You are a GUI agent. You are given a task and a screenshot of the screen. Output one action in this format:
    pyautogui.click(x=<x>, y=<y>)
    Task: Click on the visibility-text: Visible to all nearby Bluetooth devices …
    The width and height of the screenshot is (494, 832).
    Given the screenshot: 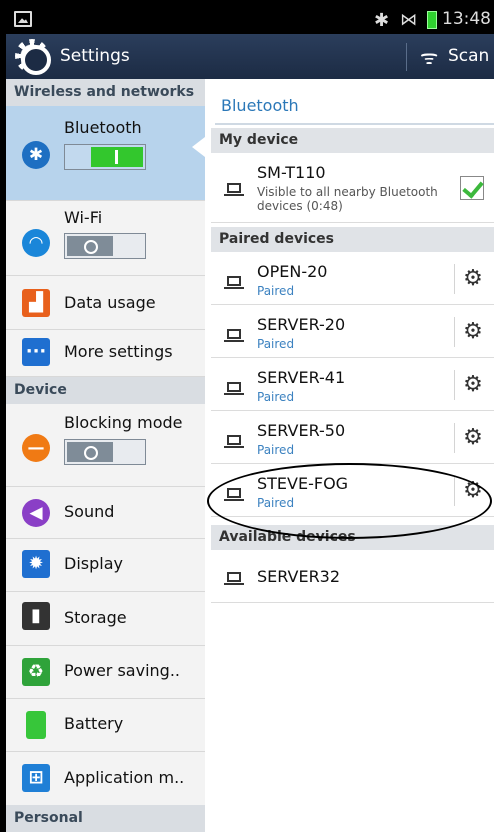 What is the action you would take?
    pyautogui.click(x=347, y=199)
    